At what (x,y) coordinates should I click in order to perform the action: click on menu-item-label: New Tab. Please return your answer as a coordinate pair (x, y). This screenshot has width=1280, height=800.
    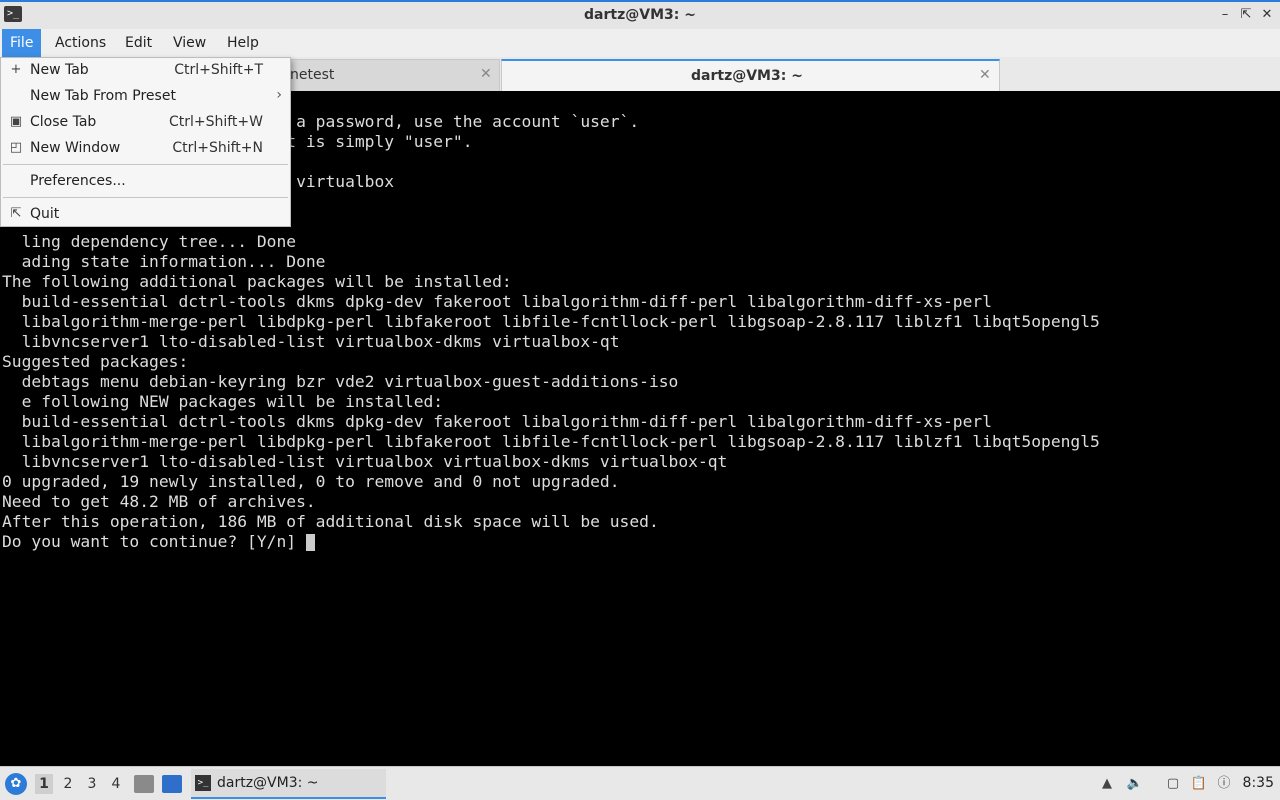
    Looking at the image, I should click on (59, 70).